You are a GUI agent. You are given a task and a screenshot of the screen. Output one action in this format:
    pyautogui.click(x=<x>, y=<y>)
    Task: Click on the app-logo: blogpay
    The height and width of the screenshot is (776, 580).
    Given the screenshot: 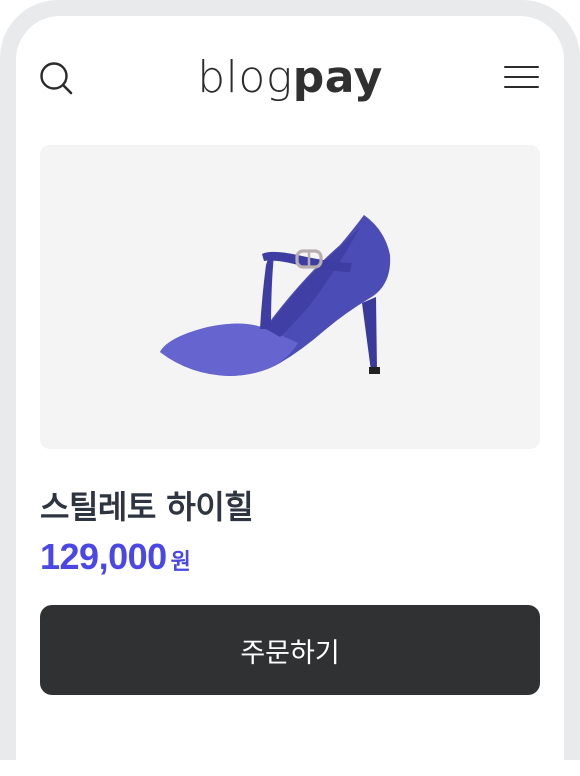 What is the action you would take?
    pyautogui.click(x=290, y=78)
    